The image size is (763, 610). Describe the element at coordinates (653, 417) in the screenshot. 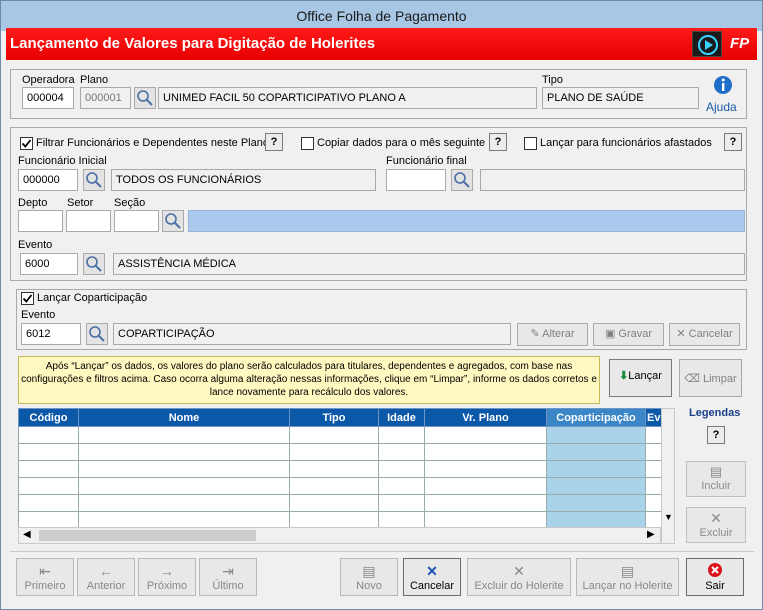

I see `col-ev: Ev` at that location.